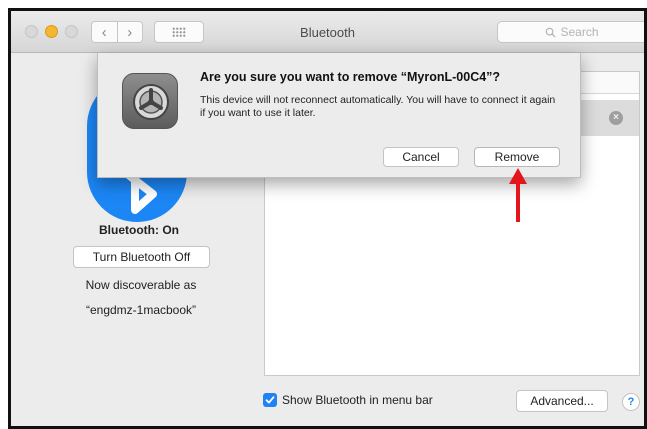 Image resolution: width=647 pixels, height=429 pixels. Describe the element at coordinates (141, 257) in the screenshot. I see `turn-bluetooth-off-button: Turn Bluetooth Off` at that location.